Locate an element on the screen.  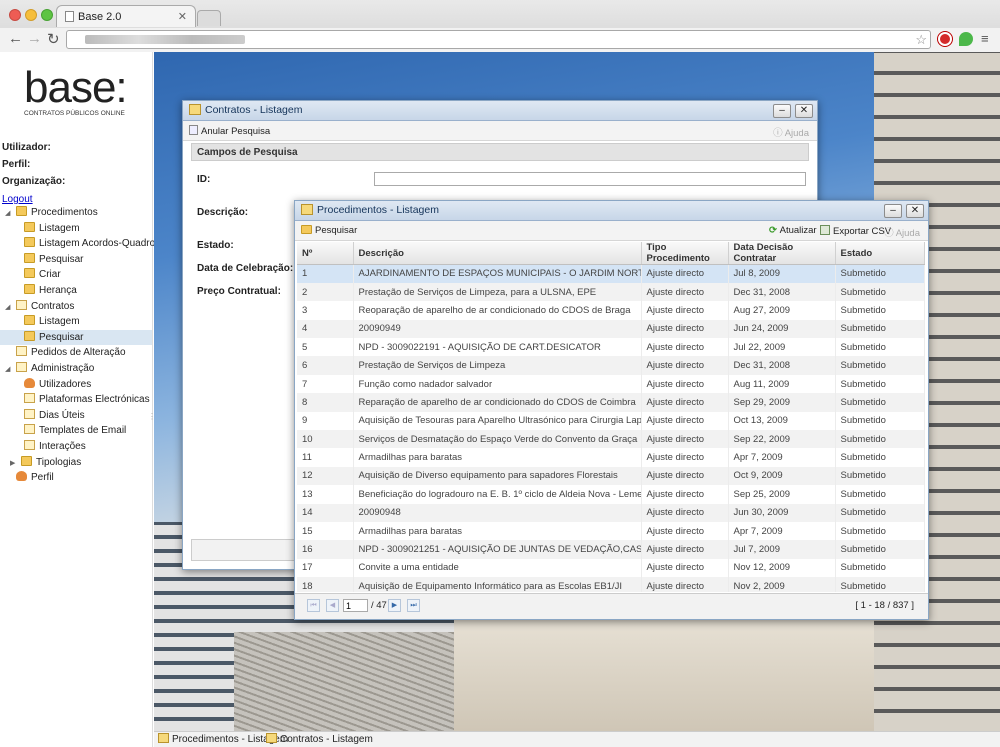
contratos-window-titlebar: Contratos - Listagem – ✕ is located at coordinates (500, 111).